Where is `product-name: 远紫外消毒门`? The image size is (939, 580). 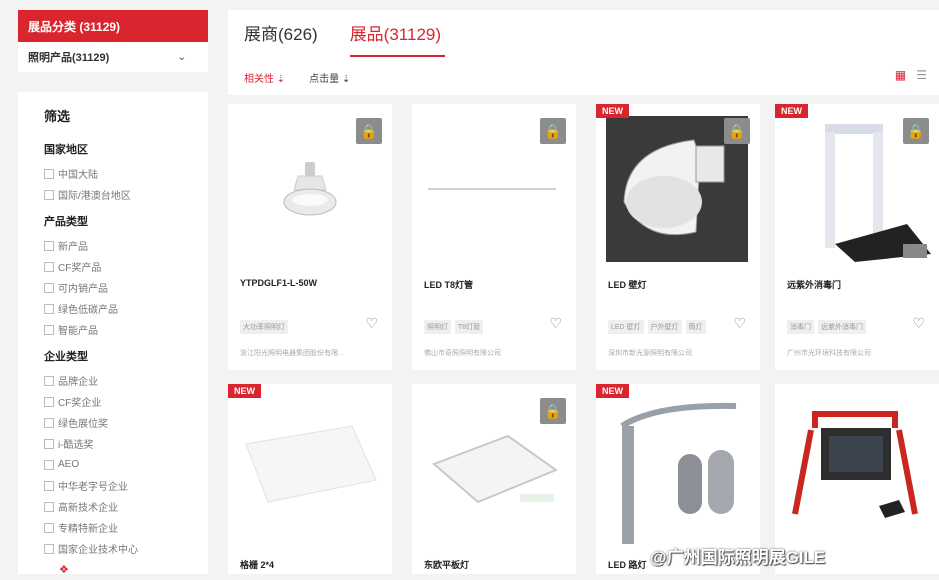 product-name: 远紫外消毒门 is located at coordinates (814, 285).